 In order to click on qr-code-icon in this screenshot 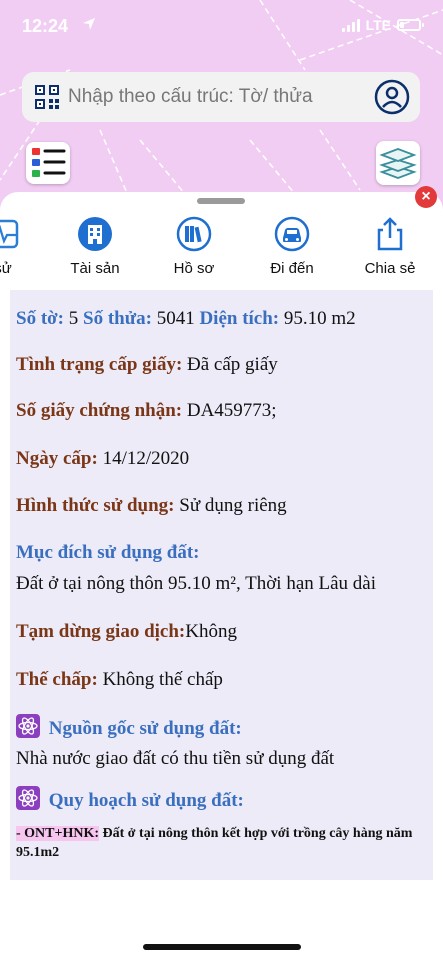, I will do `click(47, 97)`.